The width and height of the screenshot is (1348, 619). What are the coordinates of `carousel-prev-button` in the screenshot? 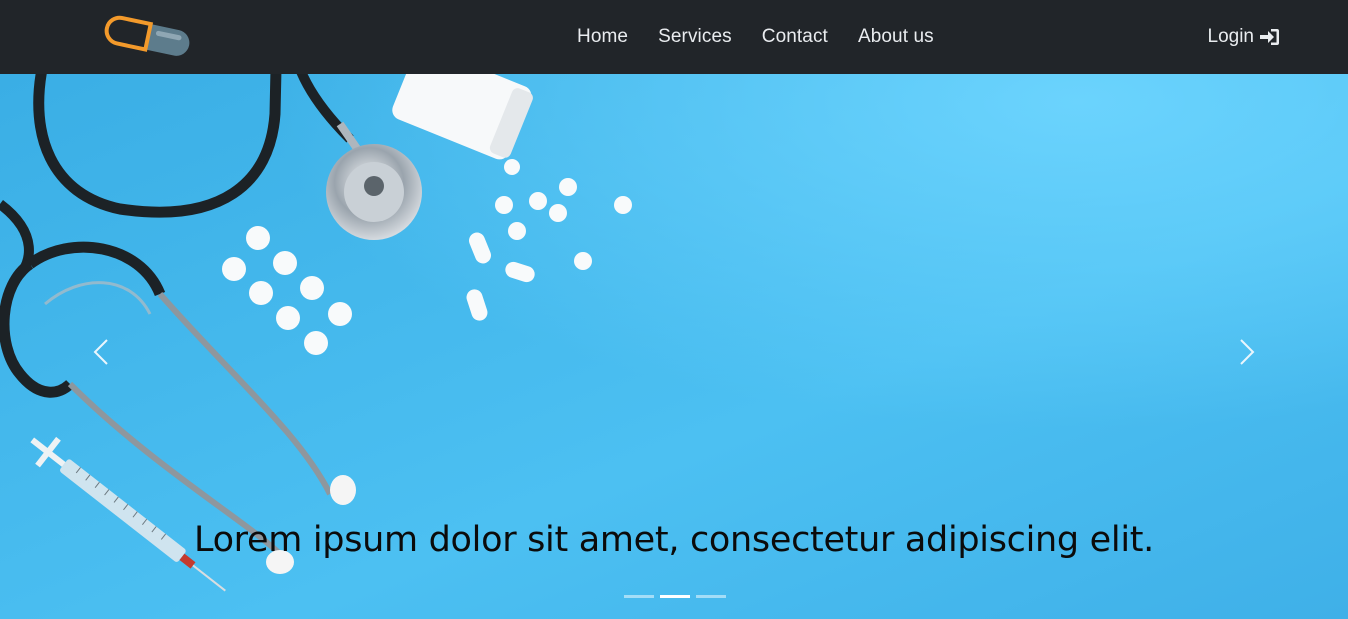 It's located at (101, 352).